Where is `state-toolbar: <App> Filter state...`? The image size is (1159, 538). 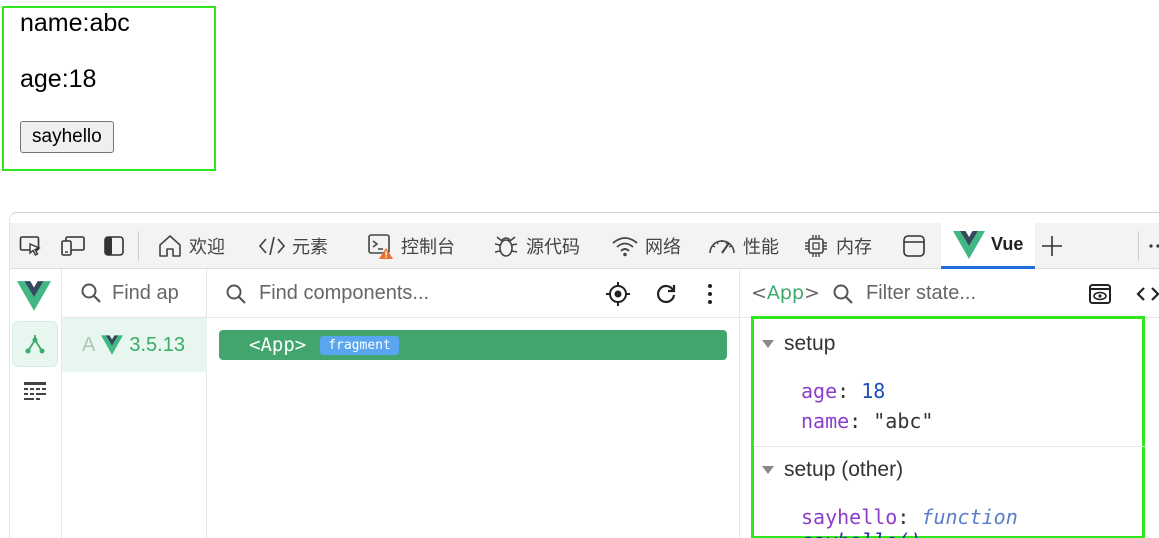 state-toolbar: <App> Filter state... is located at coordinates (949, 293).